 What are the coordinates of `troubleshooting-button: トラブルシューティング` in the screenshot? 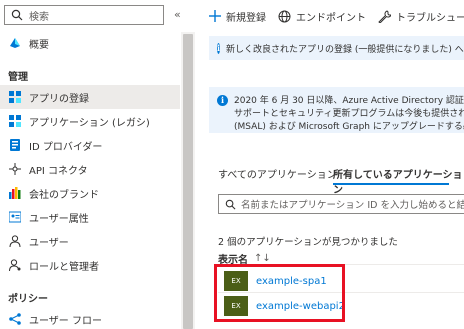 It's located at (421, 16).